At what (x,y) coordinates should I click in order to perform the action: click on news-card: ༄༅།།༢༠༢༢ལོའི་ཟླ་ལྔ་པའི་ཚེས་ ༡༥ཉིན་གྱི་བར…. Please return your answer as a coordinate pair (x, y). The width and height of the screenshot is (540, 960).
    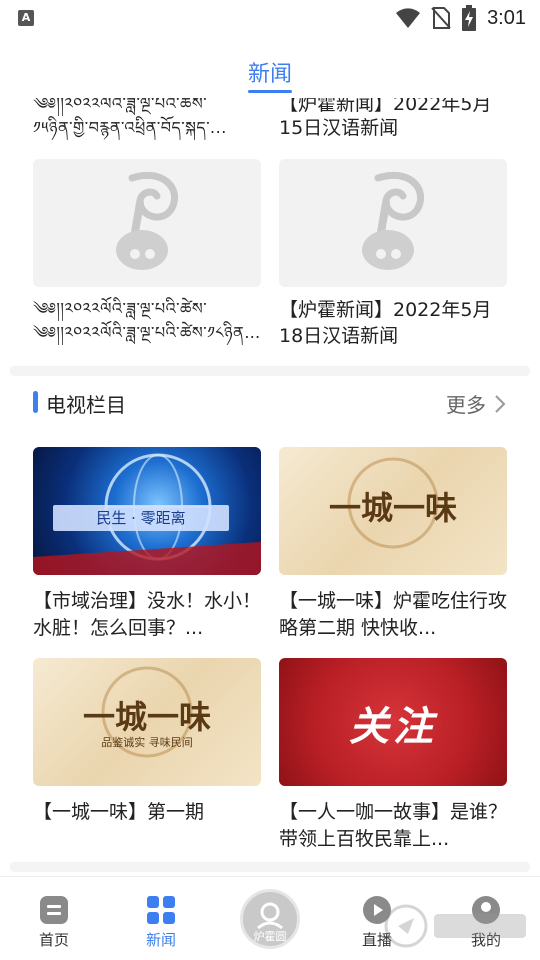
    Looking at the image, I should click on (147, 119).